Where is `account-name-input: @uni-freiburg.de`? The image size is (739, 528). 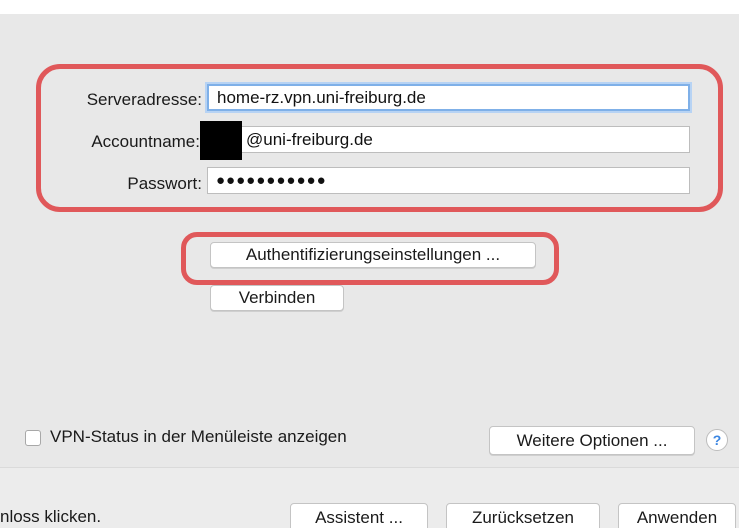
account-name-input: @uni-freiburg.de is located at coordinates (448, 139).